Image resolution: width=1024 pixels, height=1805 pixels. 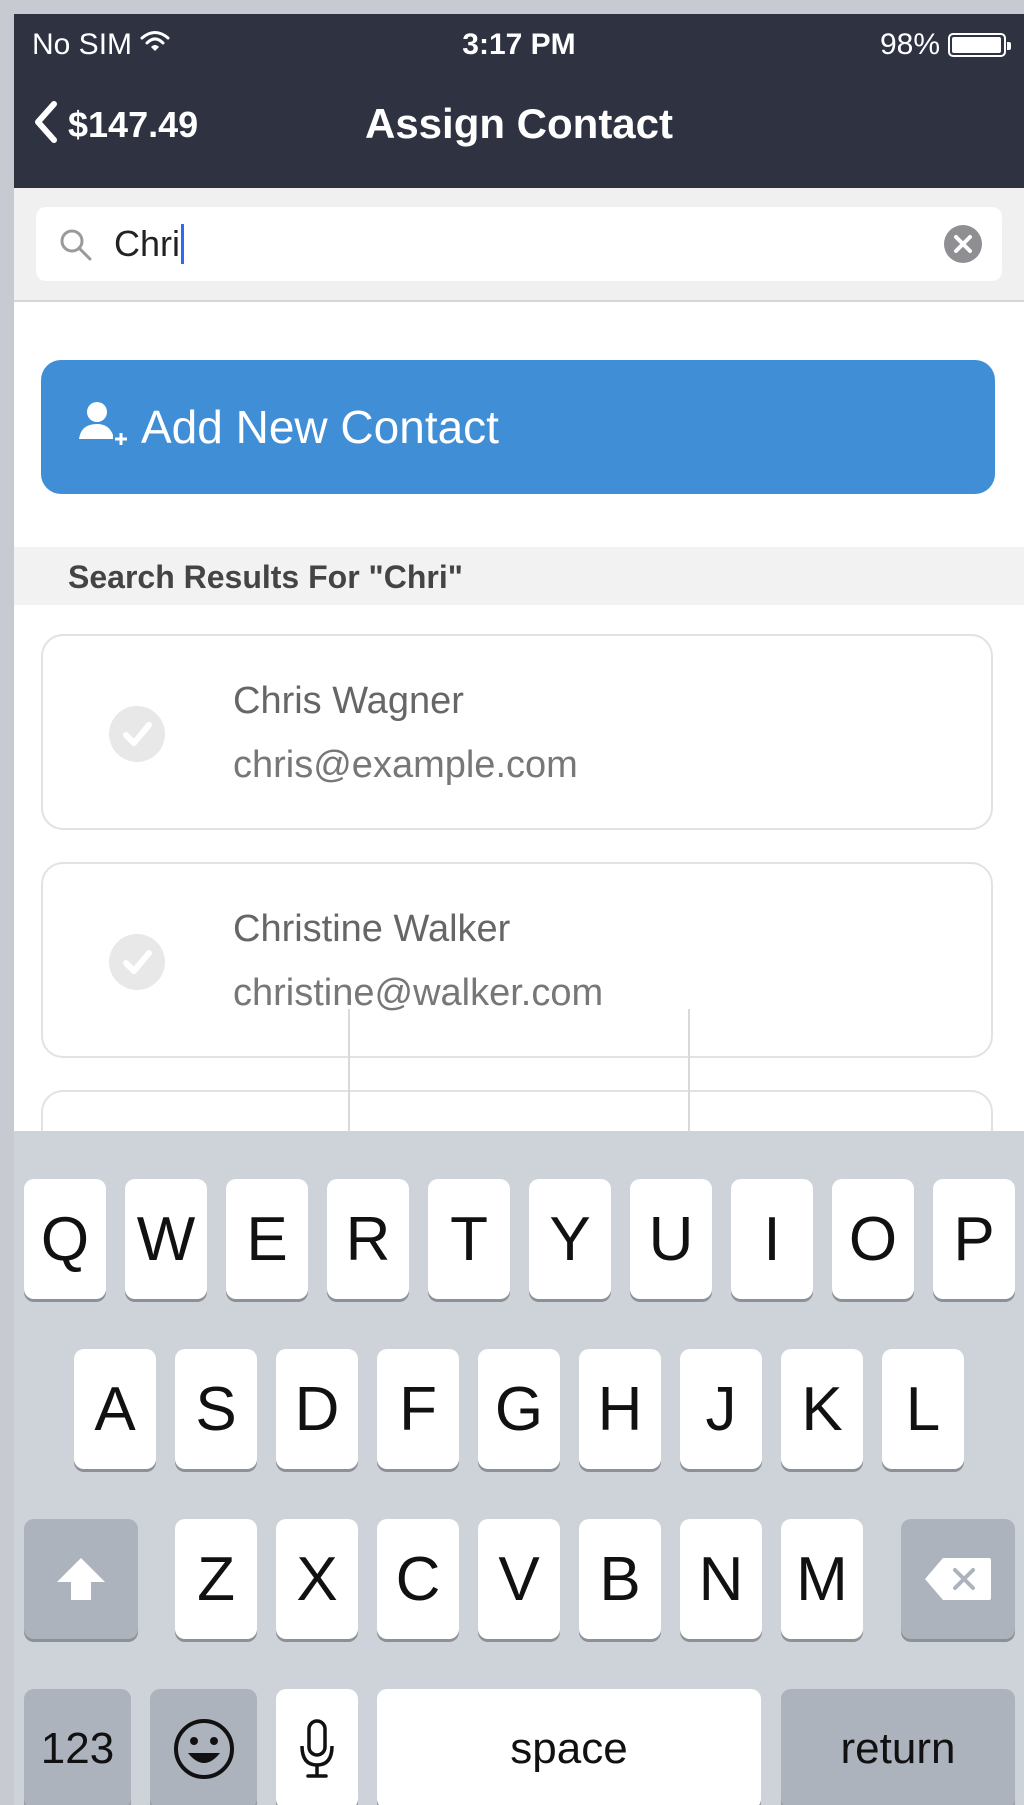 I want to click on key-s: S, so click(x=216, y=1409).